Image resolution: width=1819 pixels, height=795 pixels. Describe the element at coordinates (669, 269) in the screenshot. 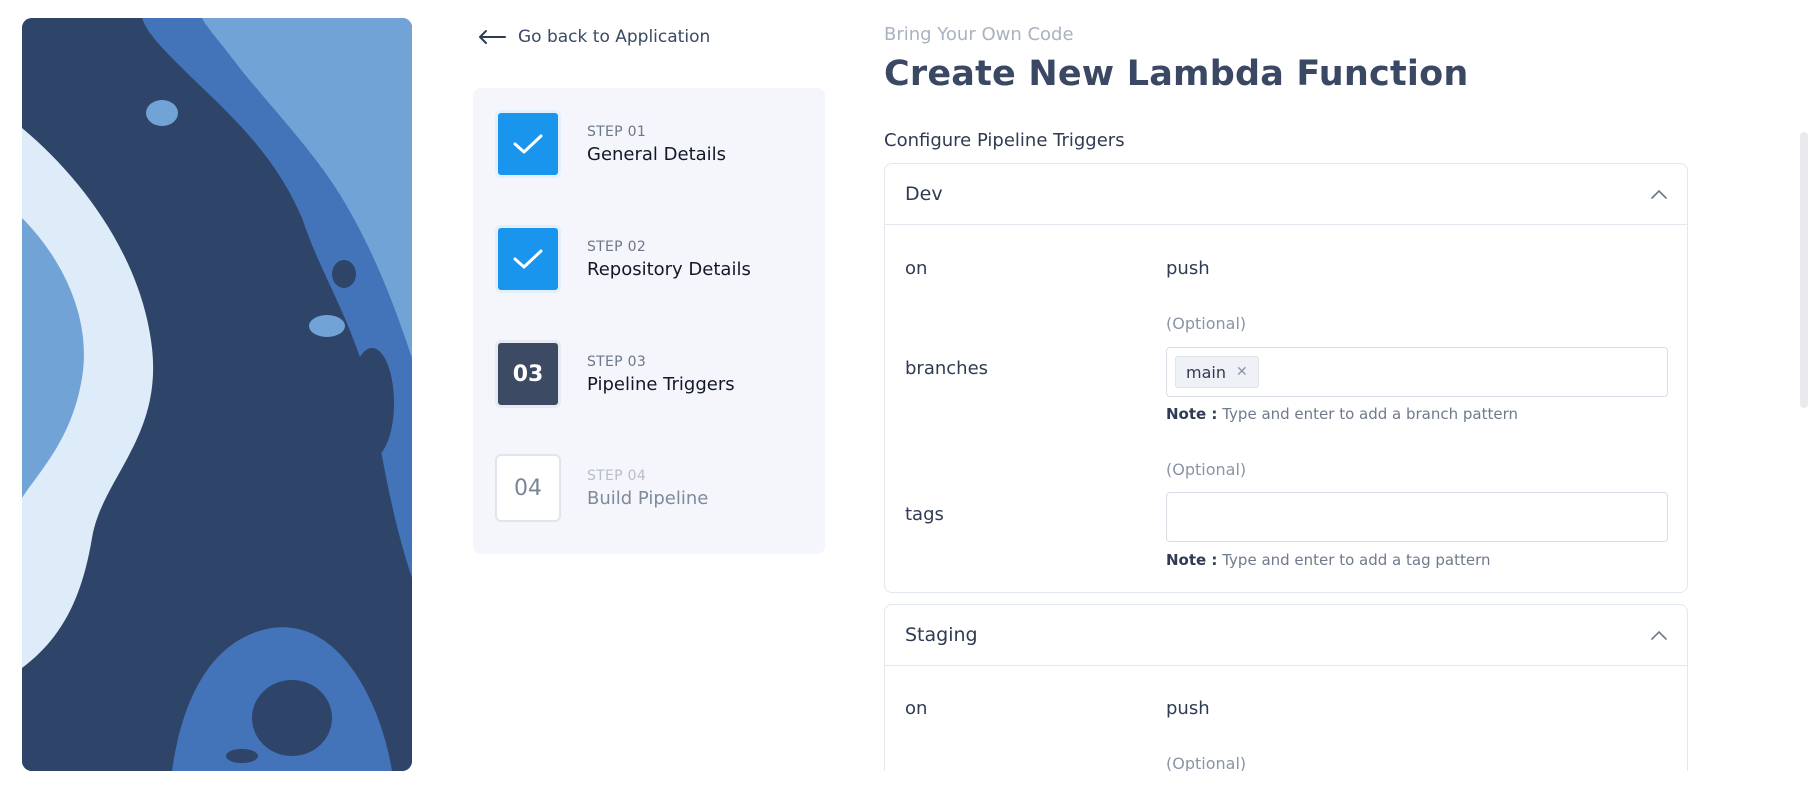

I see `step-title: Repository Details` at that location.